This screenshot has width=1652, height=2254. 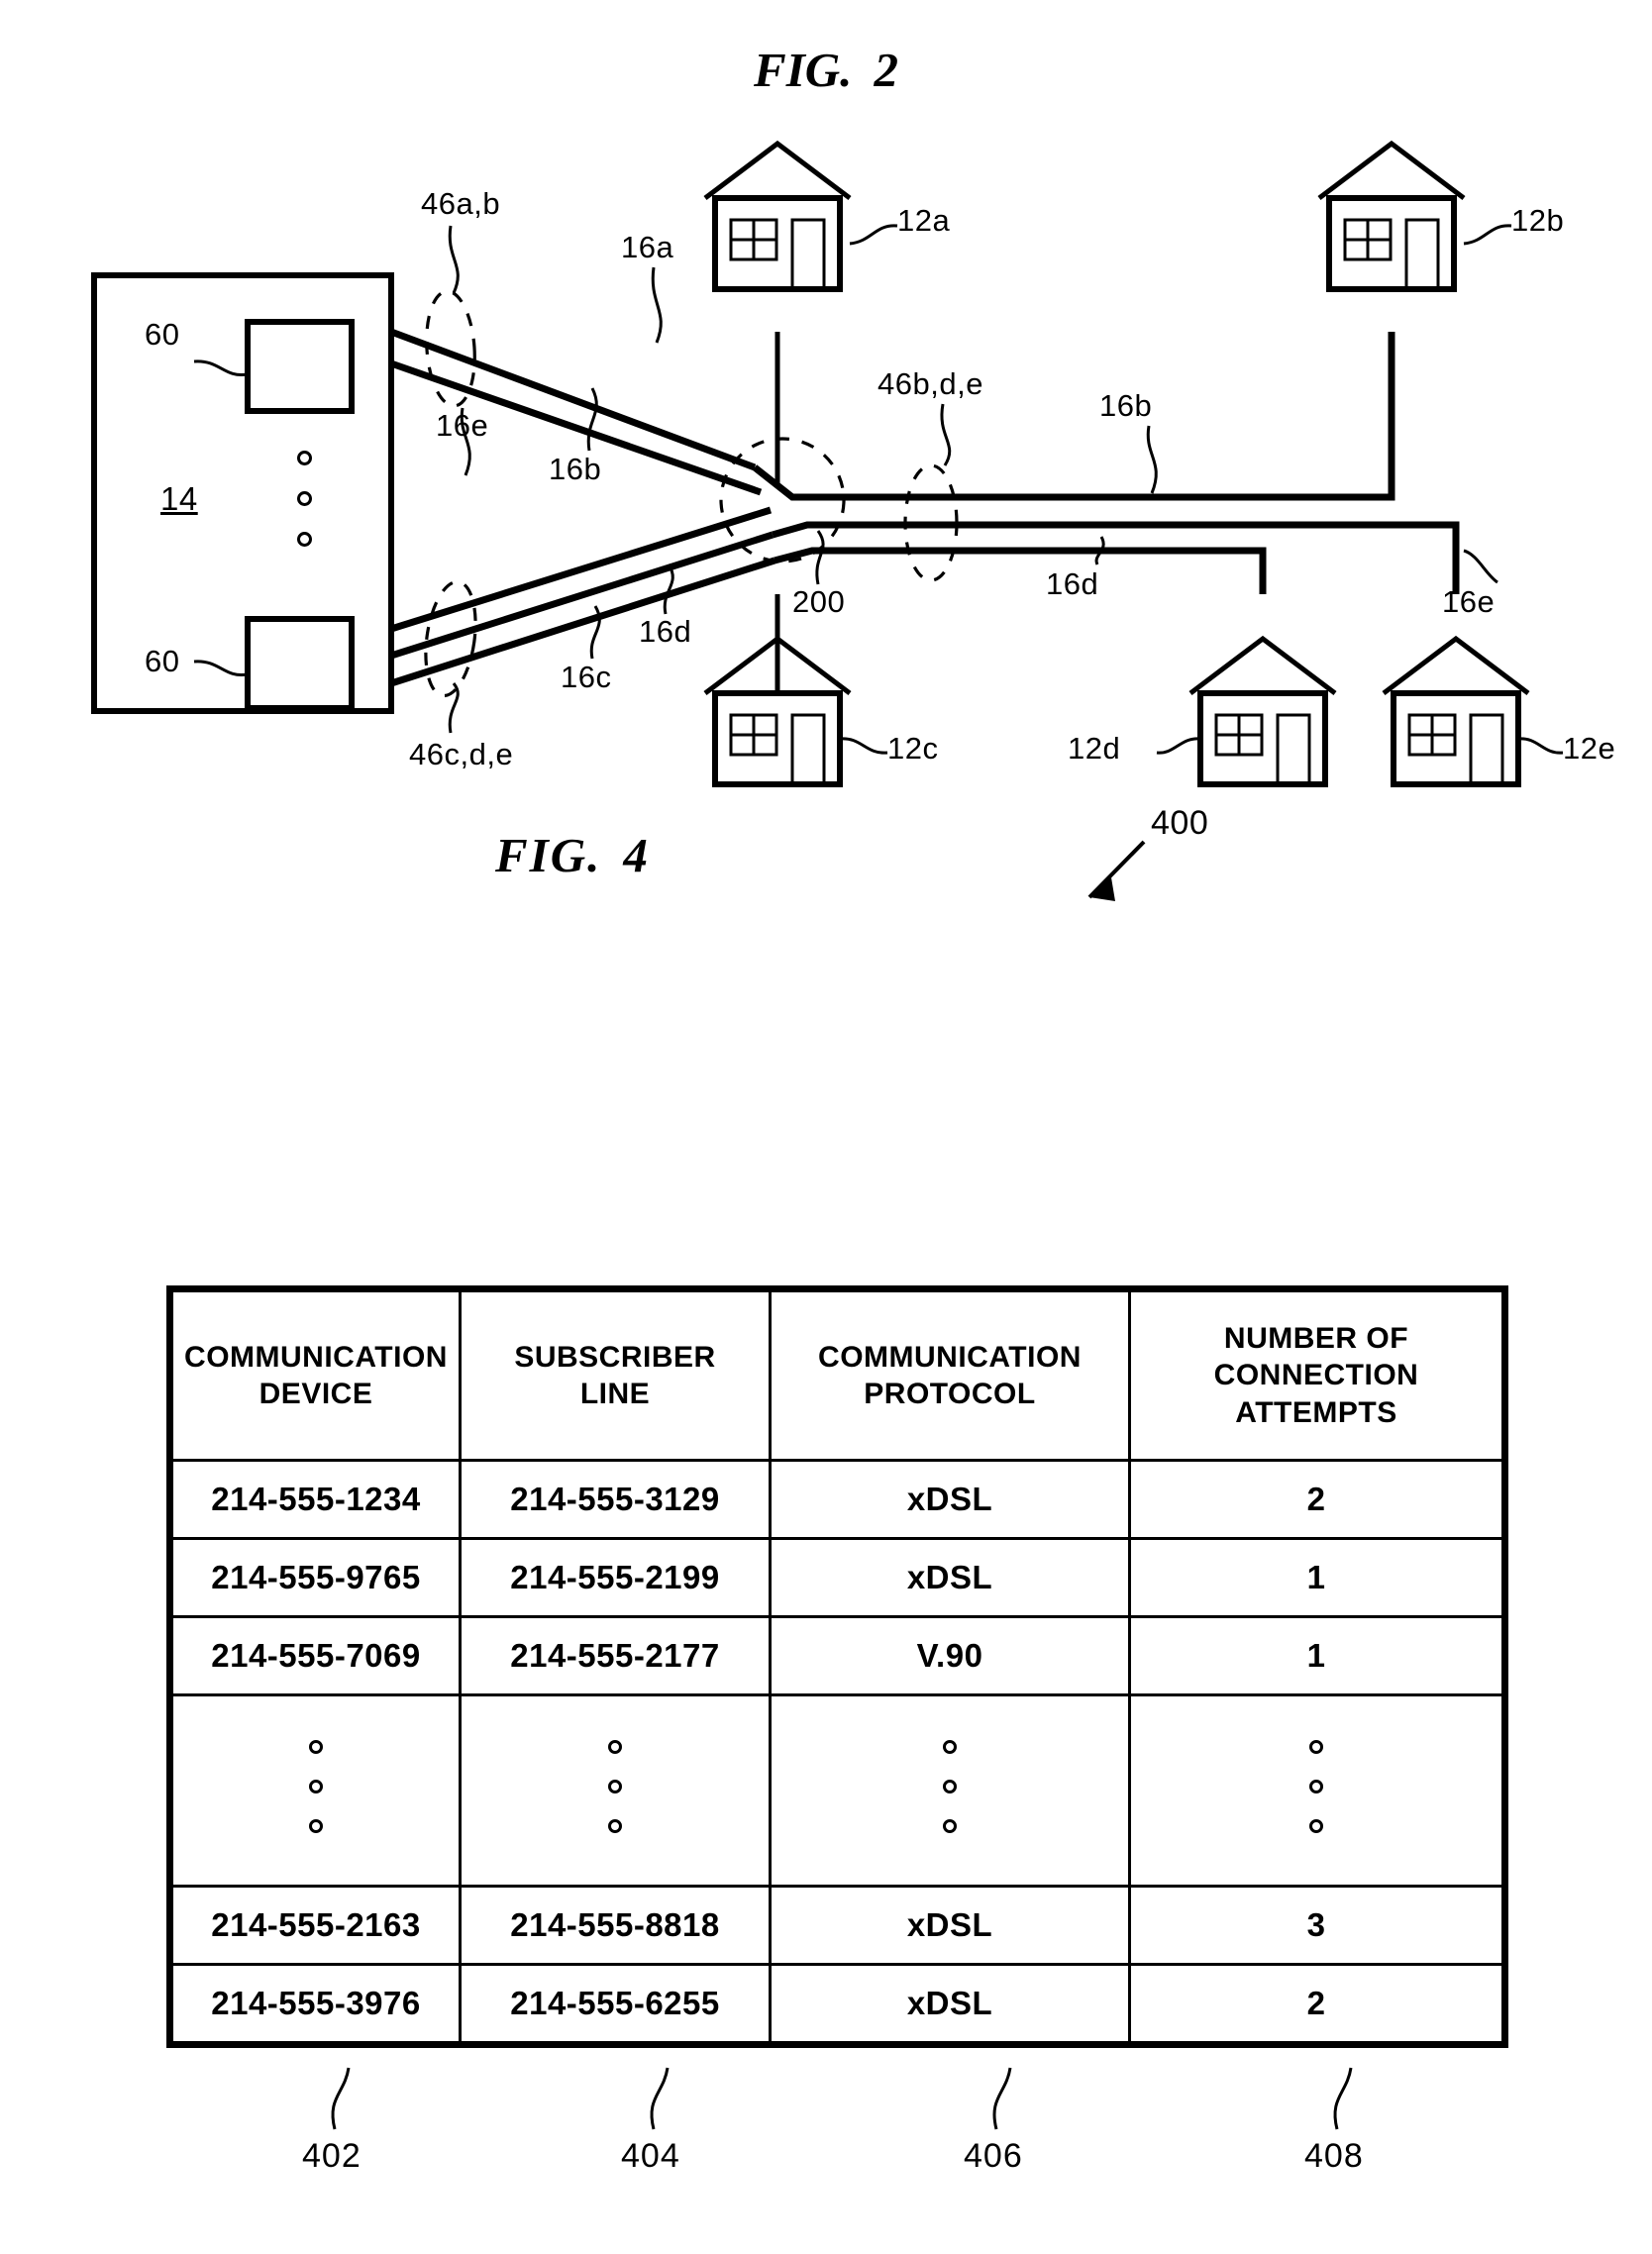 I want to click on leader-12b, so click(x=1487, y=235).